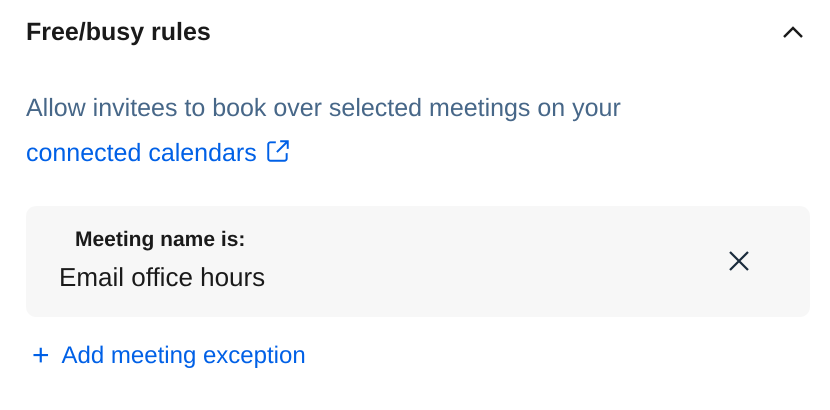 The width and height of the screenshot is (830, 410). What do you see at coordinates (160, 240) in the screenshot?
I see `rule-label: Meeting name is:` at bounding box center [160, 240].